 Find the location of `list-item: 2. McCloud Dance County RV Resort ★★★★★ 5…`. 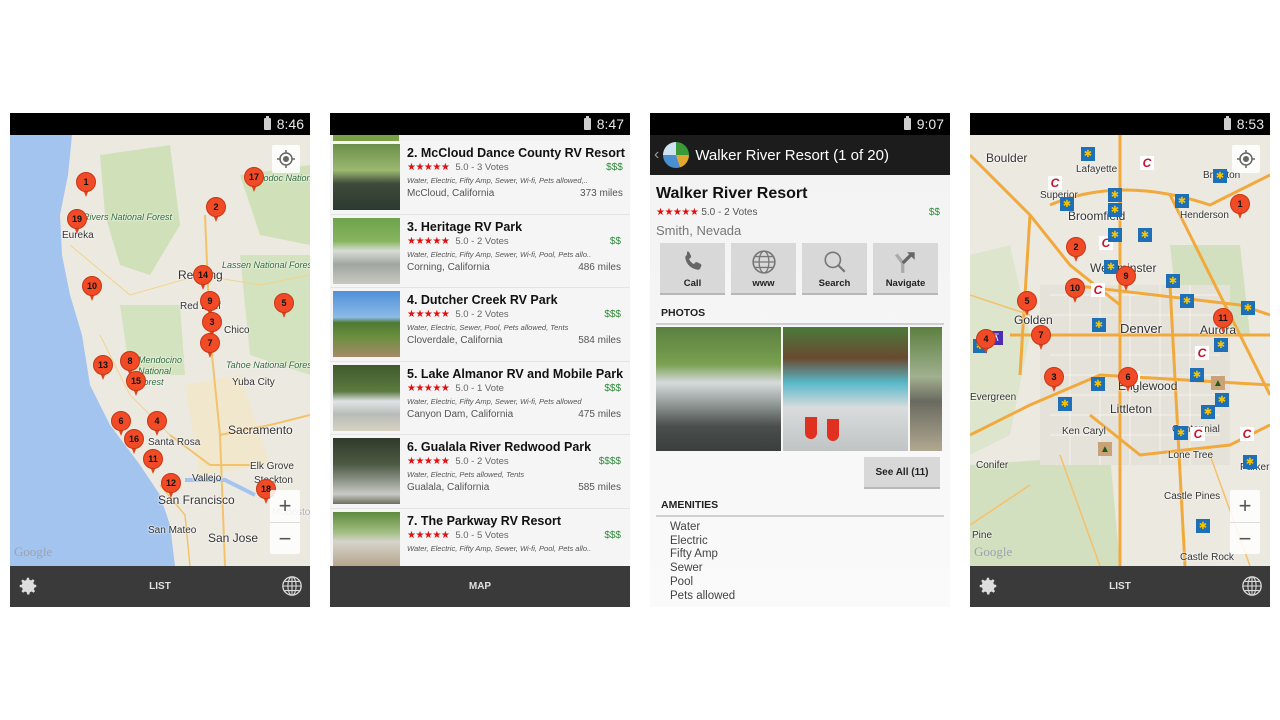

list-item: 2. McCloud Dance County RV Resort ★★★★★ 5… is located at coordinates (480, 178).